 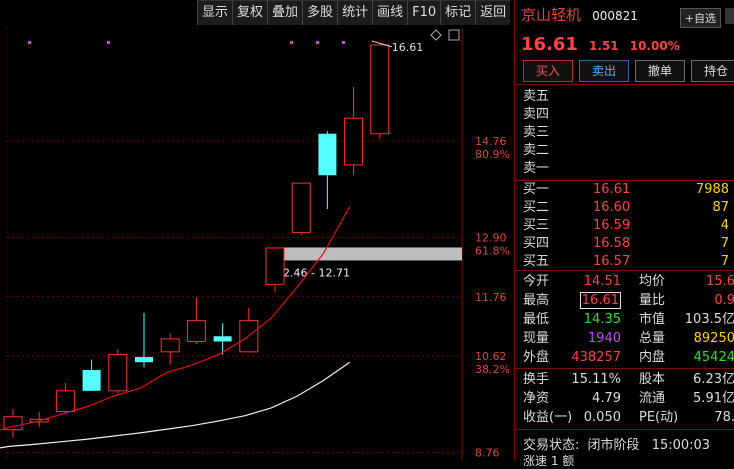 What do you see at coordinates (436, 35) in the screenshot?
I see `diamond-icon` at bounding box center [436, 35].